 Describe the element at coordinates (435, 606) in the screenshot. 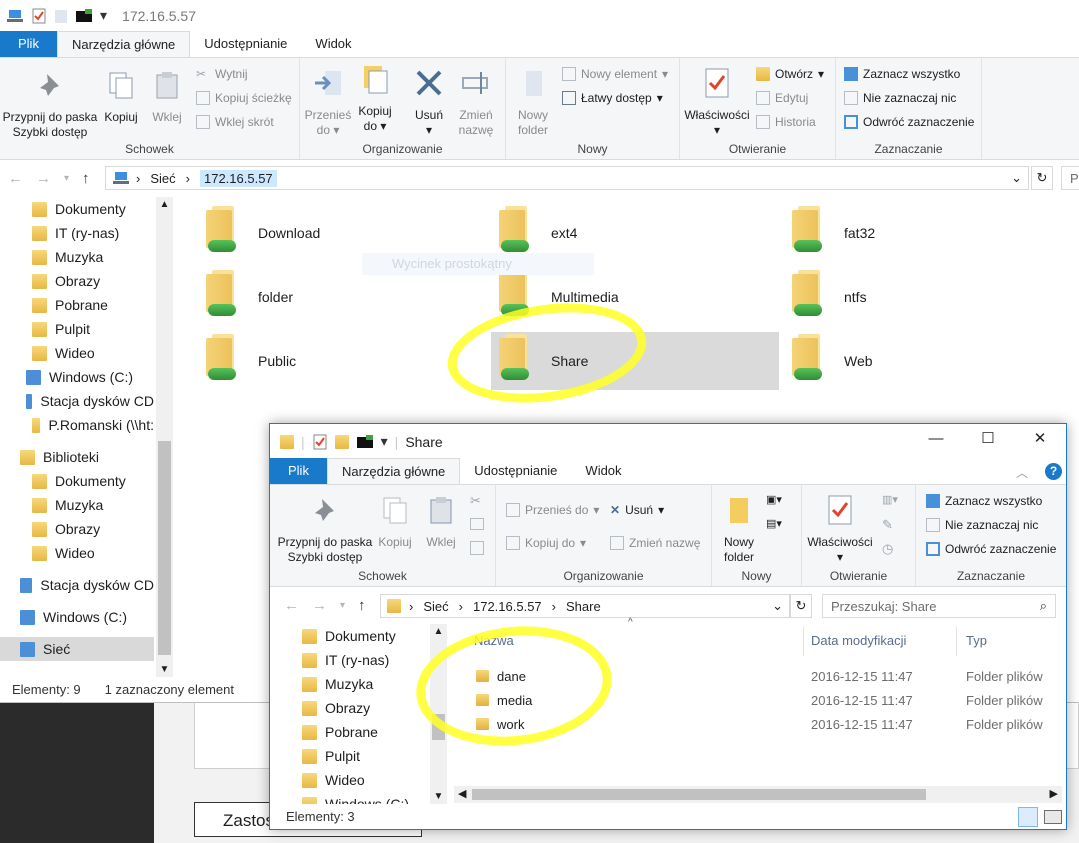

I see `breadcrumb-network: Sieć` at that location.